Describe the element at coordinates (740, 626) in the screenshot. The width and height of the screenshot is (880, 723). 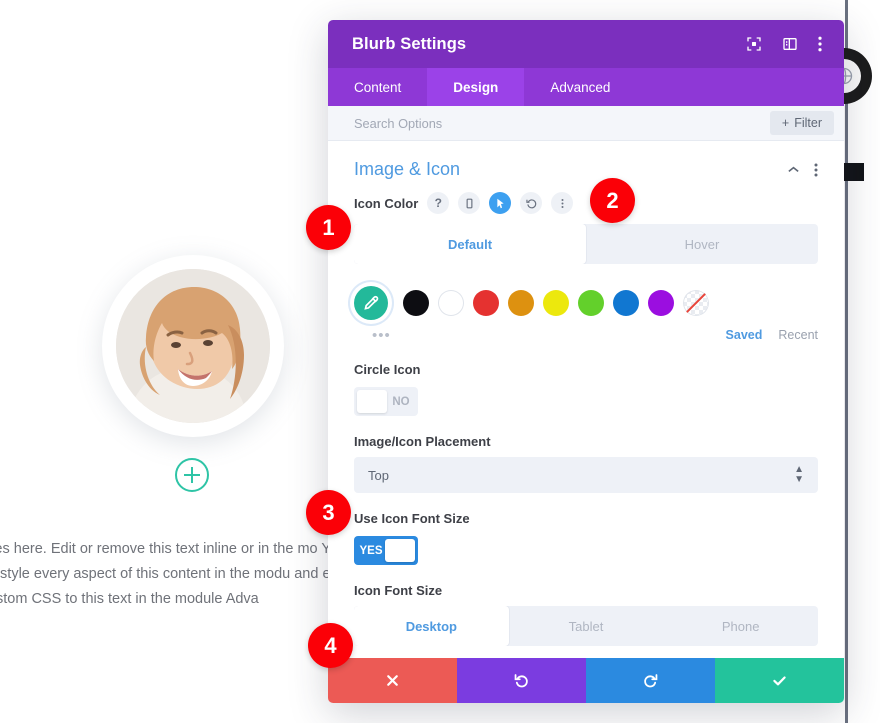
I see `device-phone-tab: Phone` at that location.